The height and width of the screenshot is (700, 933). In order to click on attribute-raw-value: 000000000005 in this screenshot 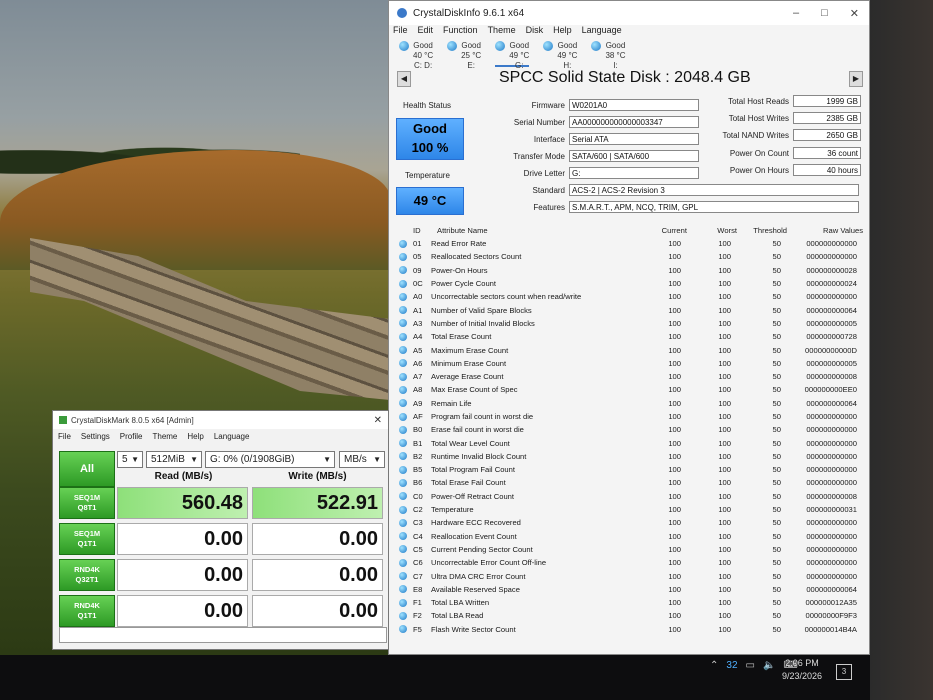, I will do `click(831, 323)`.